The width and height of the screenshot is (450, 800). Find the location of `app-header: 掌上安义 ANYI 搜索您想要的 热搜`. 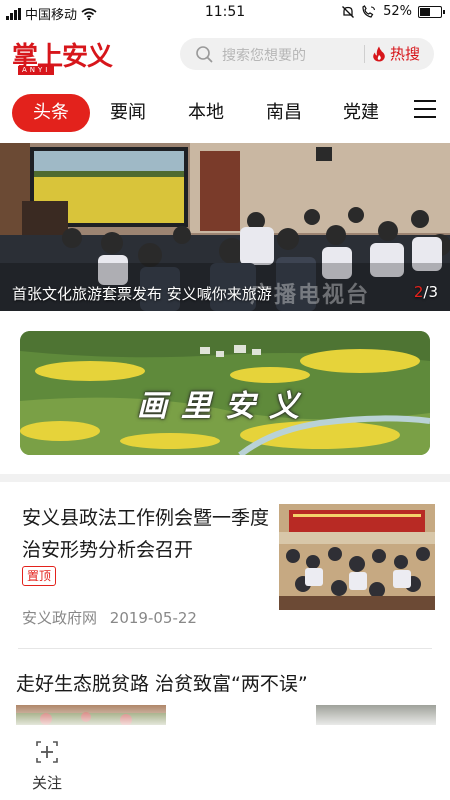

app-header: 掌上安义 ANYI 搜索您想要的 热搜 is located at coordinates (225, 55).